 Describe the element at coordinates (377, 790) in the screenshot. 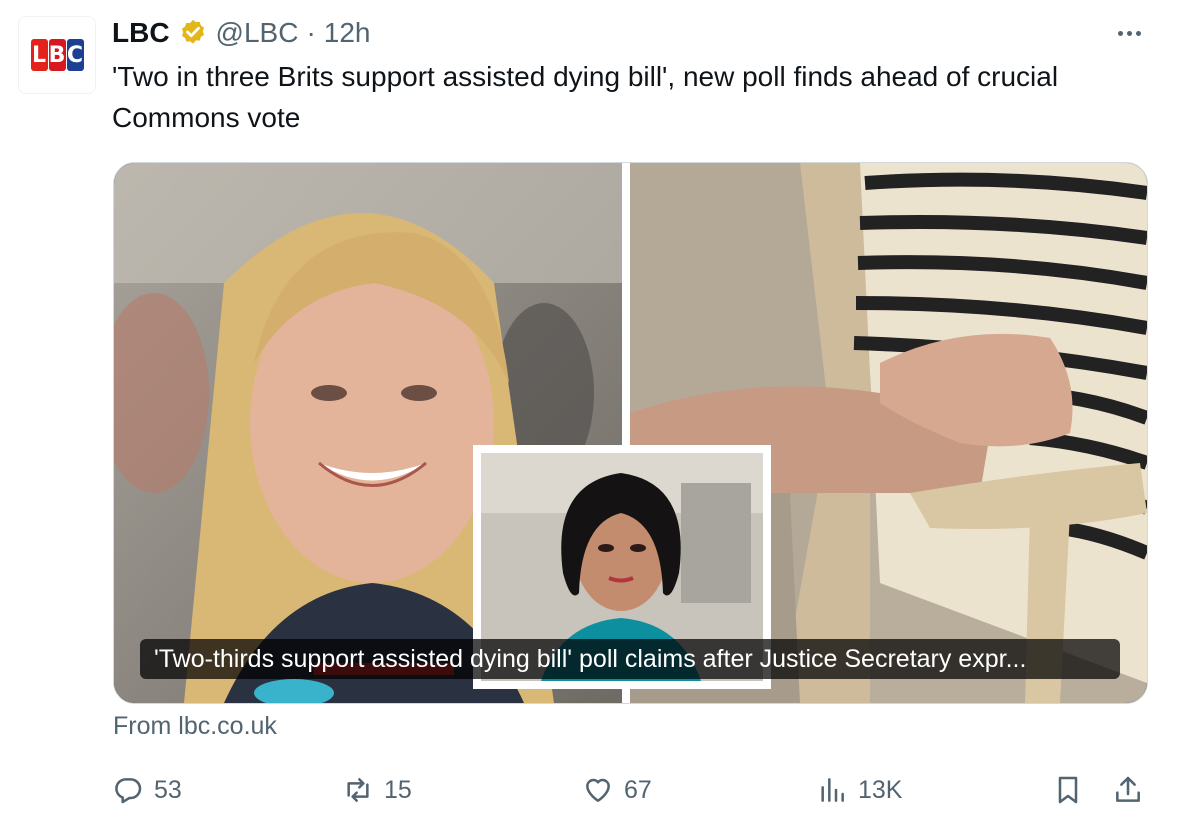

I see `repost-button: 15` at that location.